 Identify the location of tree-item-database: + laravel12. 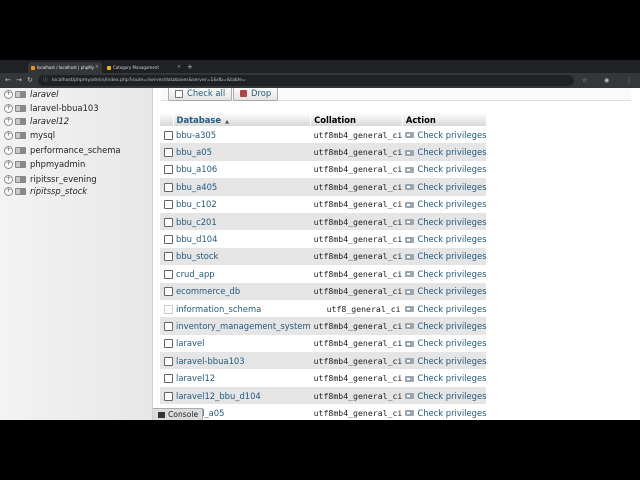
(36, 121).